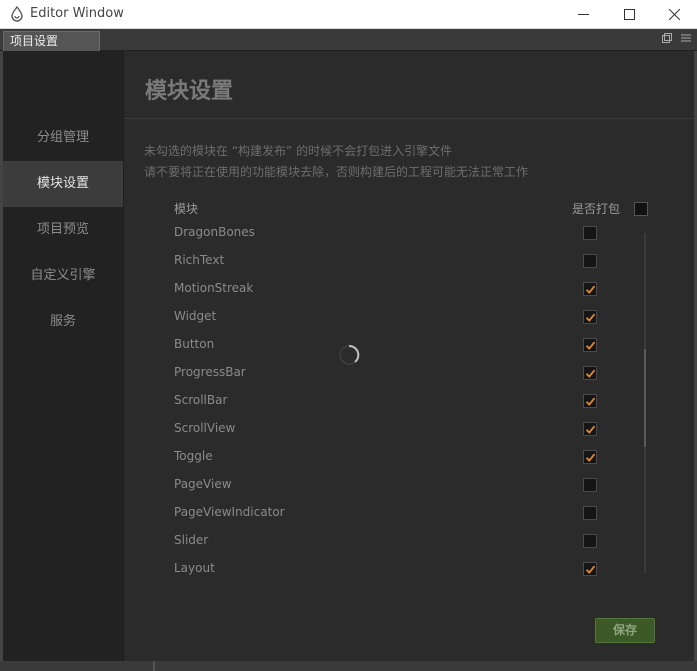 Image resolution: width=697 pixels, height=671 pixels. I want to click on description-line-1: 未勾选的模块在 “构建发布” 的时候不会打包进入引擎文件, so click(298, 151).